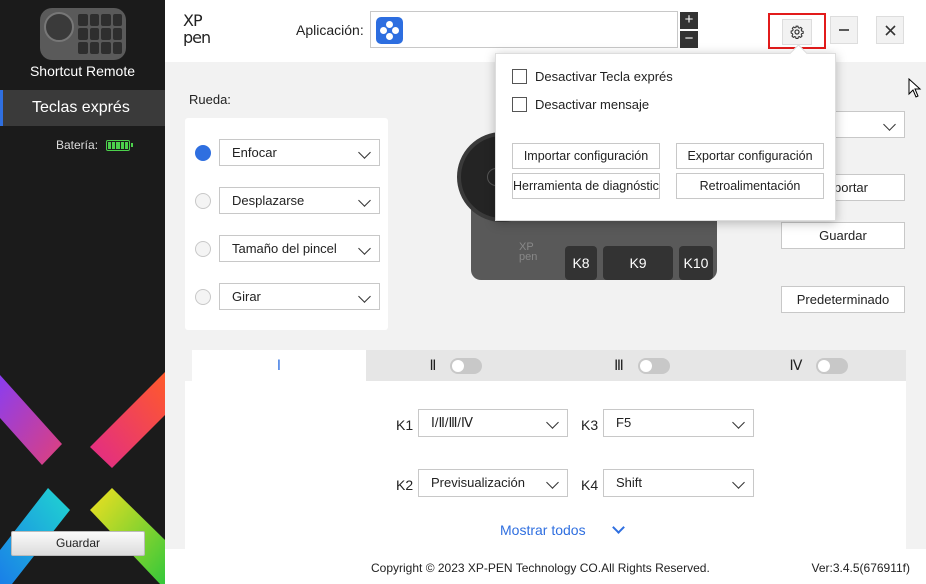  I want to click on wheel-option-row: Enfocar, so click(287, 152).